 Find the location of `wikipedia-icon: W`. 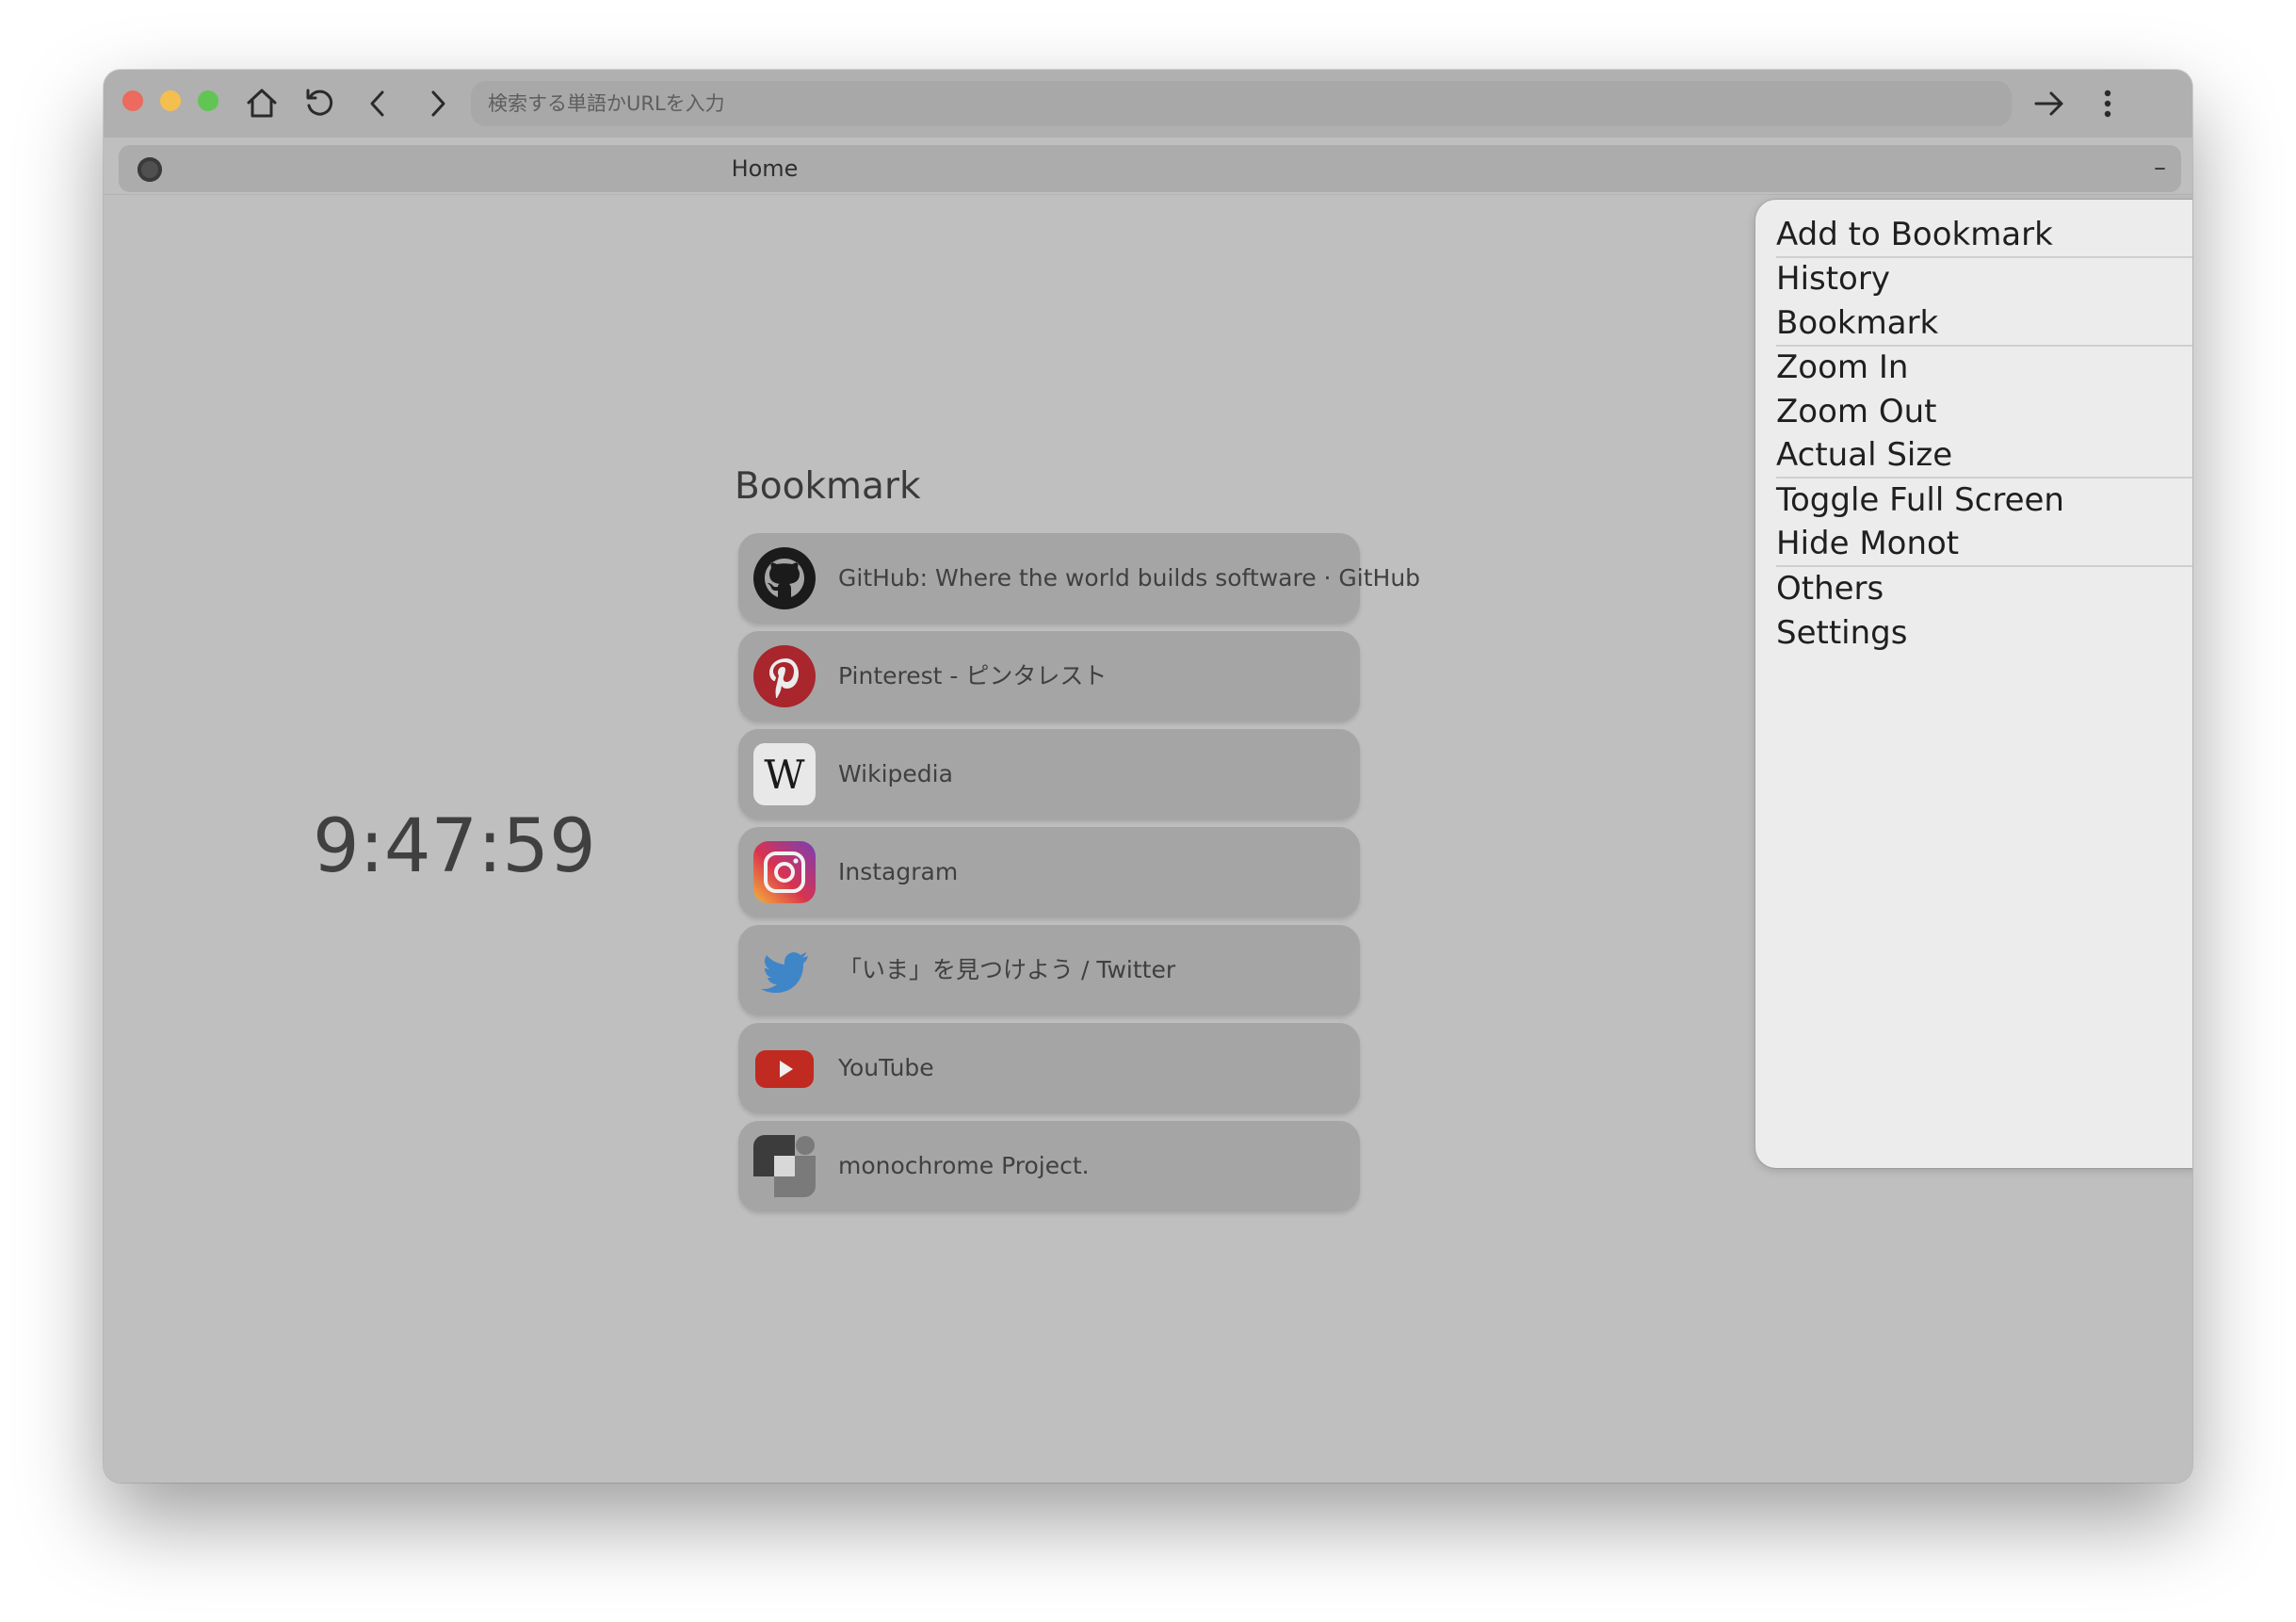

wikipedia-icon: W is located at coordinates (784, 774).